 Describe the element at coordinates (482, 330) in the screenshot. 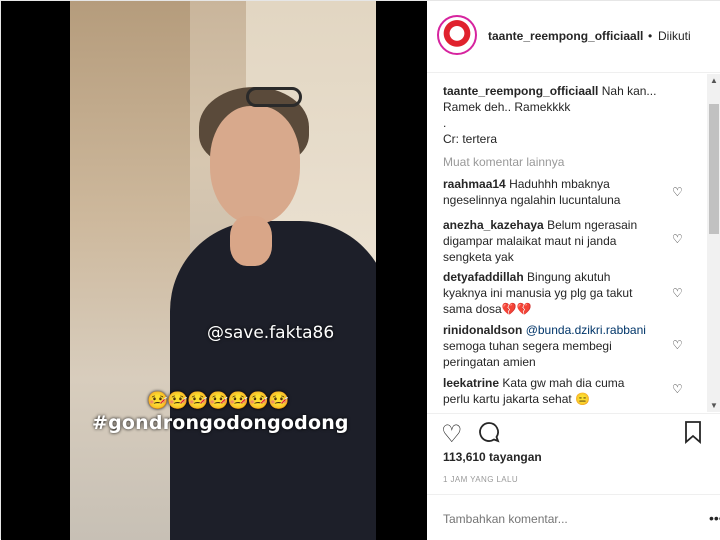

I see `comment-username: rinidonaldson` at that location.